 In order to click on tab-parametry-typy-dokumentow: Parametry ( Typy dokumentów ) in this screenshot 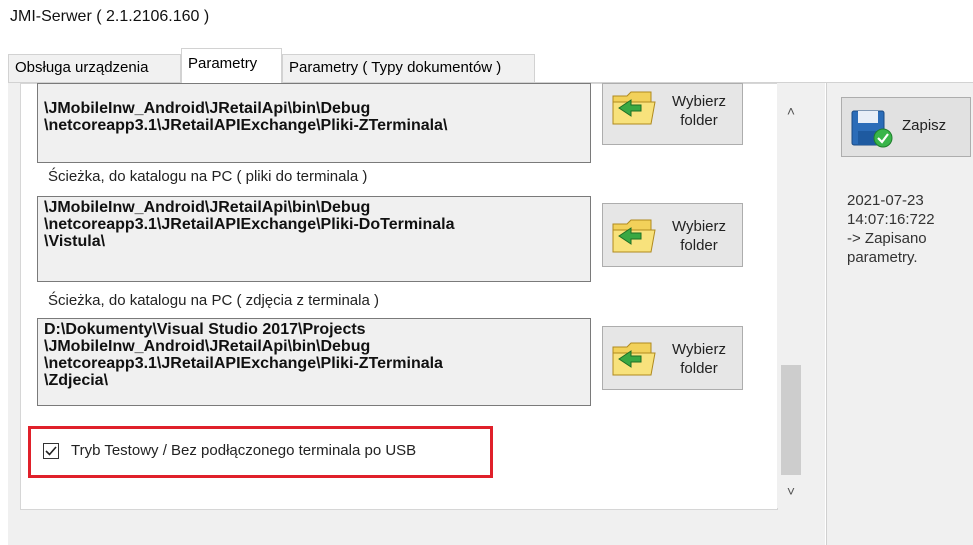, I will do `click(408, 68)`.